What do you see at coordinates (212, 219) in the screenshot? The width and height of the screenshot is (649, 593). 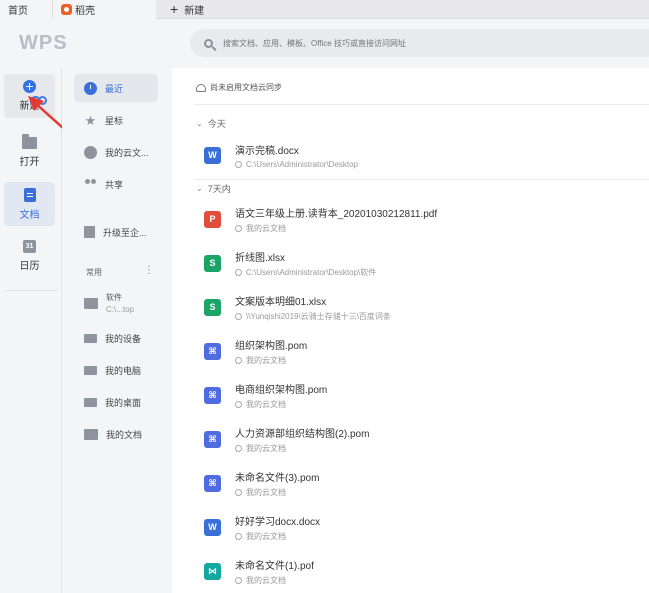 I see `pdf-file-icon: P` at bounding box center [212, 219].